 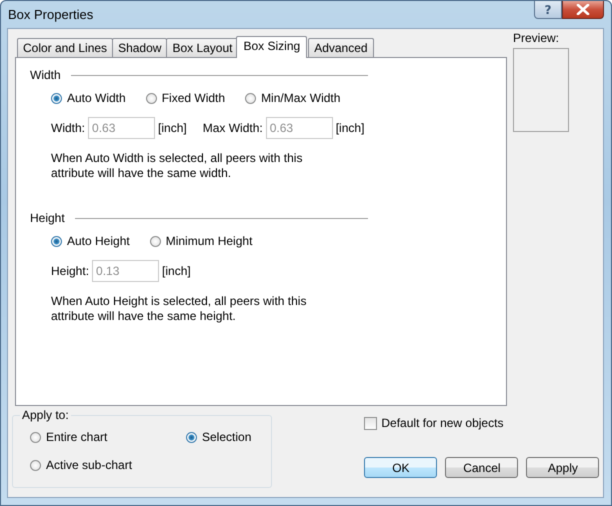 I want to click on close-button, so click(x=583, y=10).